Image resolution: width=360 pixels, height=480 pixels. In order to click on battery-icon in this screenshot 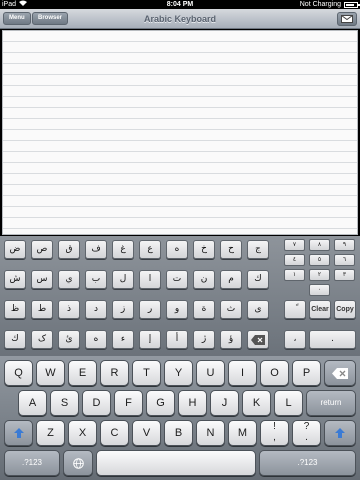, I will do `click(352, 4)`.